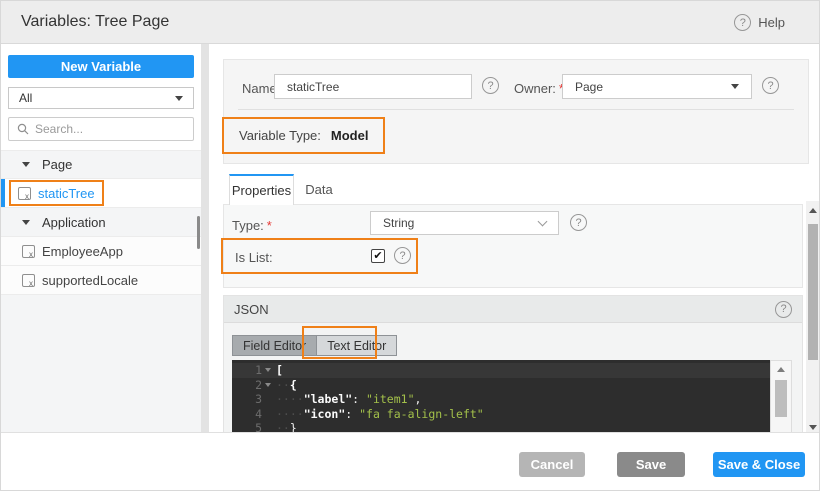 The height and width of the screenshot is (491, 820). Describe the element at coordinates (101, 363) in the screenshot. I see `sidebar-filler` at that location.